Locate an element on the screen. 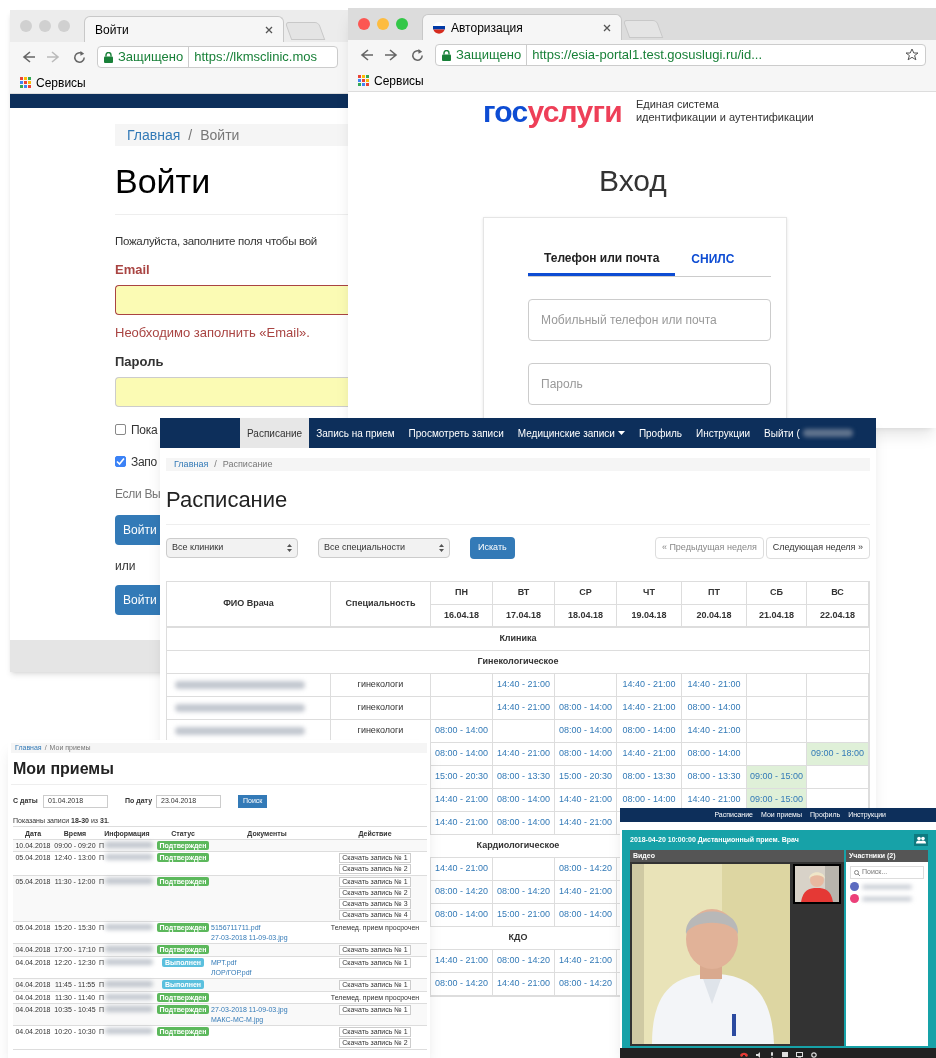  tab: СНИЛС is located at coordinates (713, 259).